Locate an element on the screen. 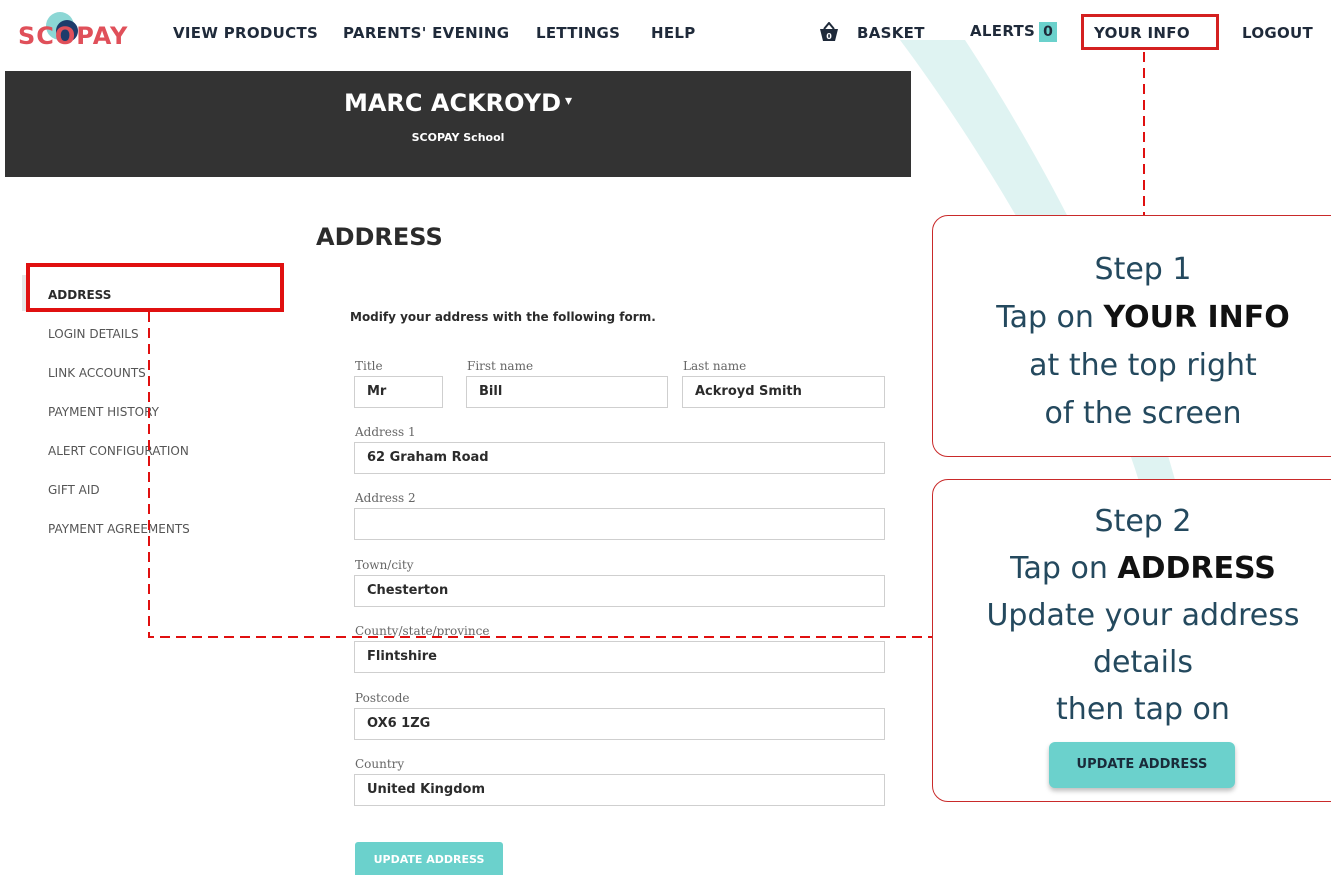 This screenshot has width=1331, height=875. title-label: Title is located at coordinates (369, 366).